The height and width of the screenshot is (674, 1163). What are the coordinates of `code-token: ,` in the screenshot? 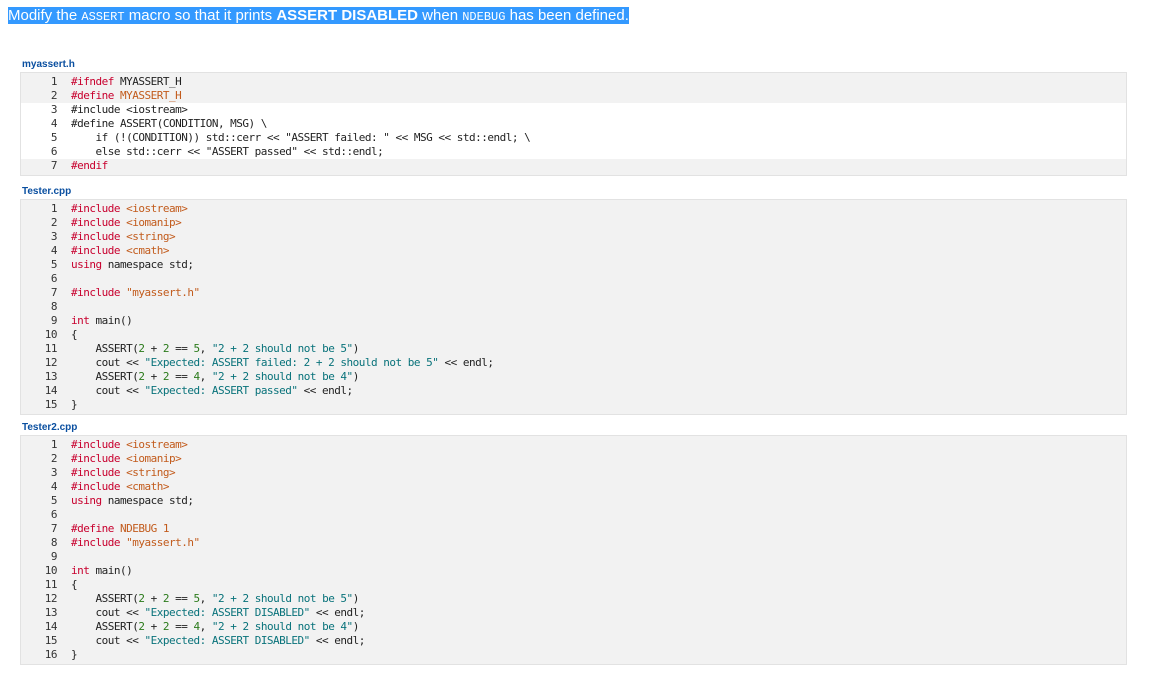 It's located at (205, 598).